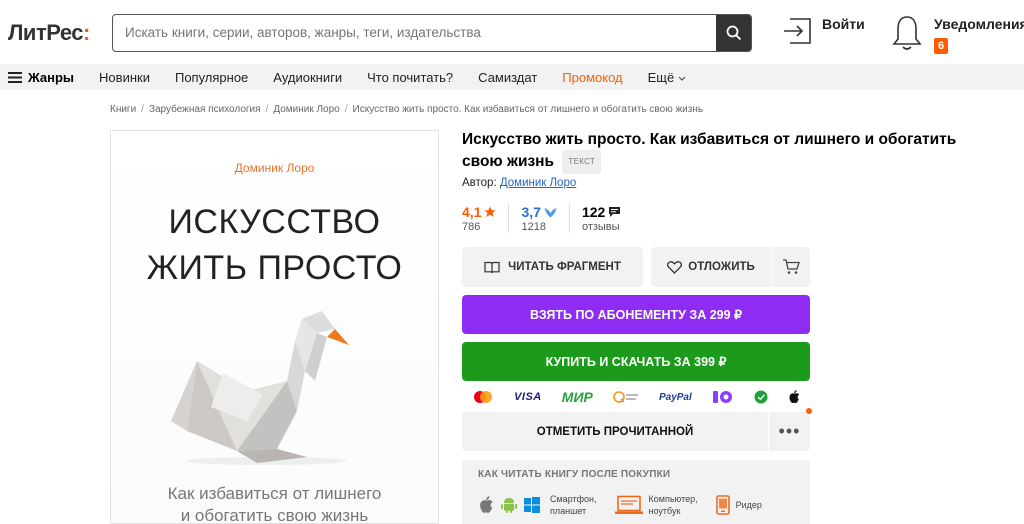 The height and width of the screenshot is (524, 1024). What do you see at coordinates (123, 109) in the screenshot?
I see `breadcrumb-item: Книги` at bounding box center [123, 109].